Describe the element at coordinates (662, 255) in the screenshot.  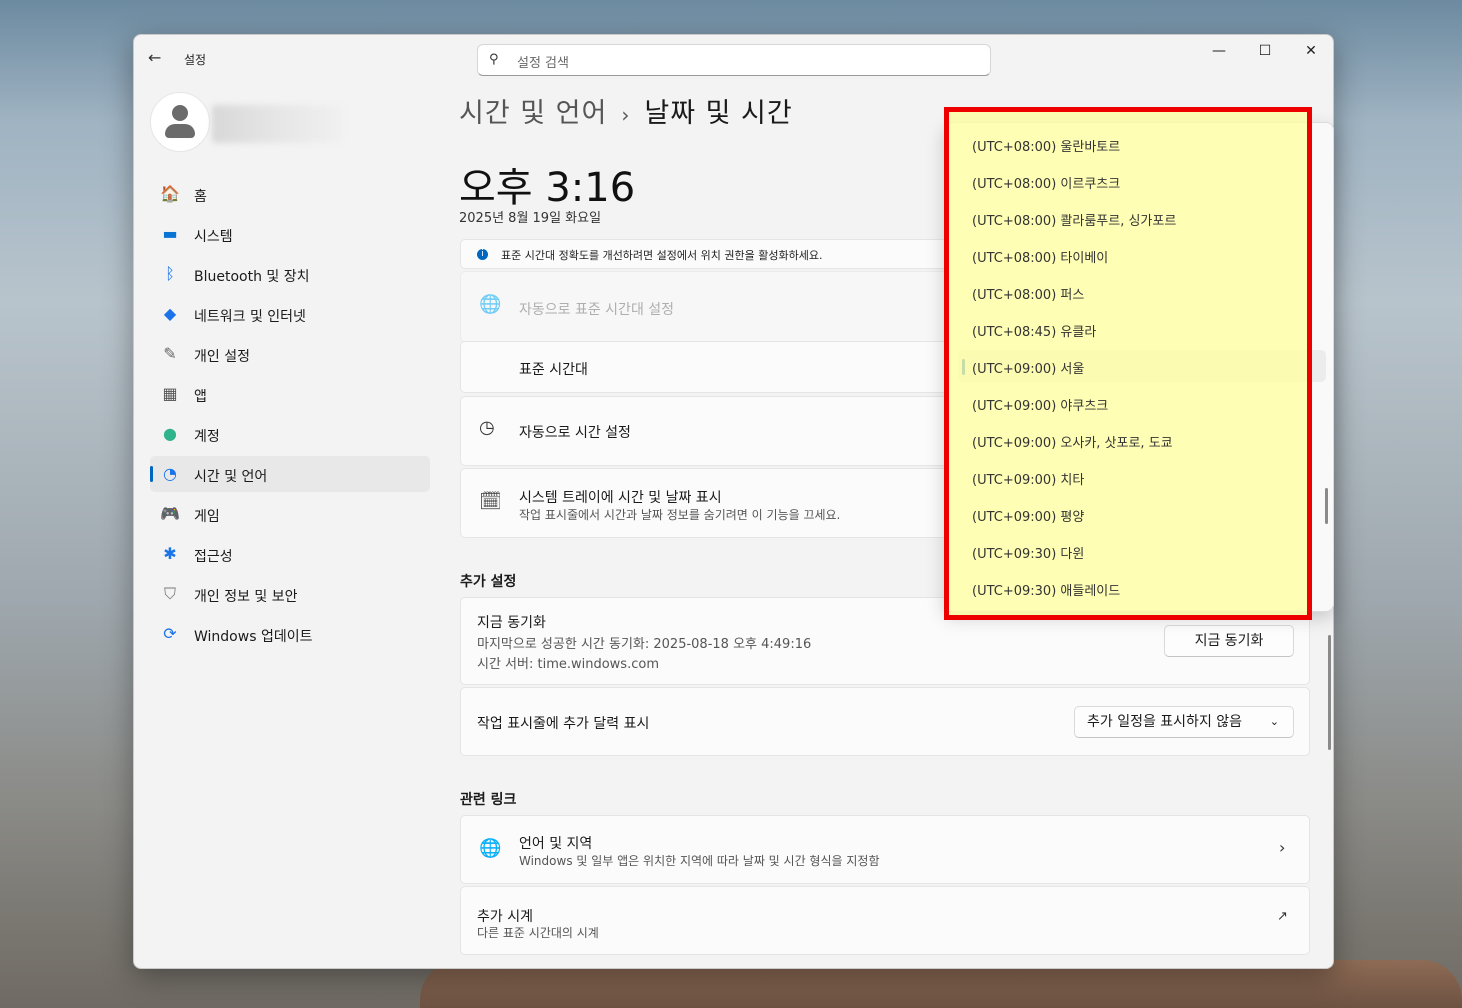
I see `info-text: 표준 시간대 정확도를 개선하려면 설정에서 위치 권한을 활성화하세요.` at that location.